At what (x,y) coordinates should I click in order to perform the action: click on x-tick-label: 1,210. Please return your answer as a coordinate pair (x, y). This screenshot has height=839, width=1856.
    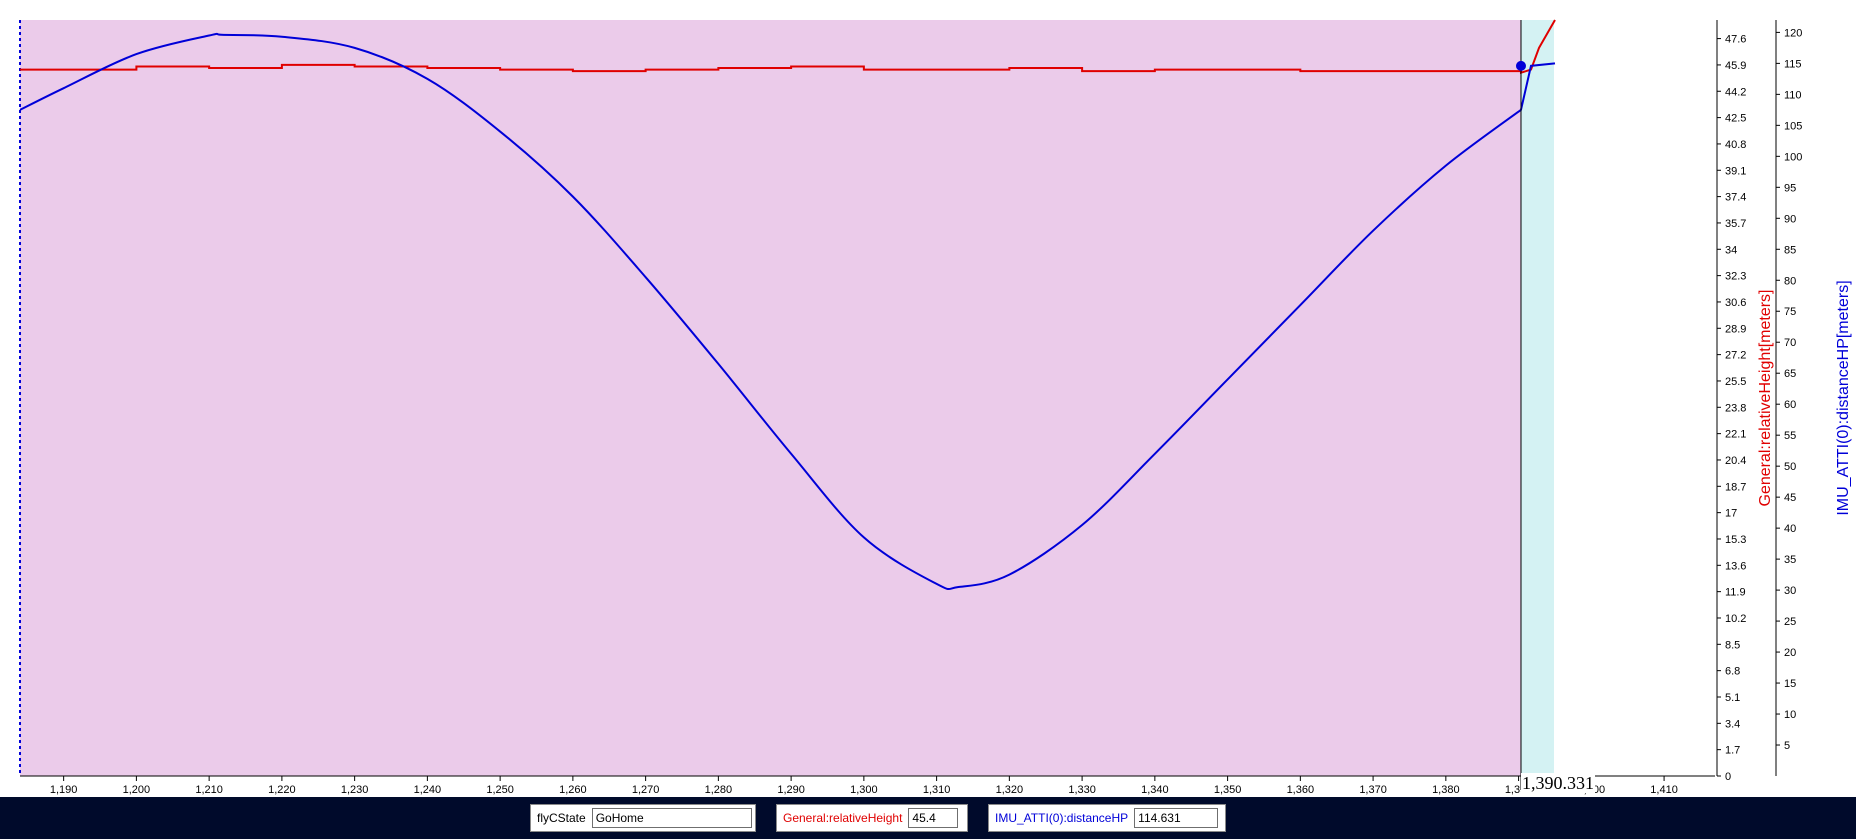
    Looking at the image, I should click on (209, 790).